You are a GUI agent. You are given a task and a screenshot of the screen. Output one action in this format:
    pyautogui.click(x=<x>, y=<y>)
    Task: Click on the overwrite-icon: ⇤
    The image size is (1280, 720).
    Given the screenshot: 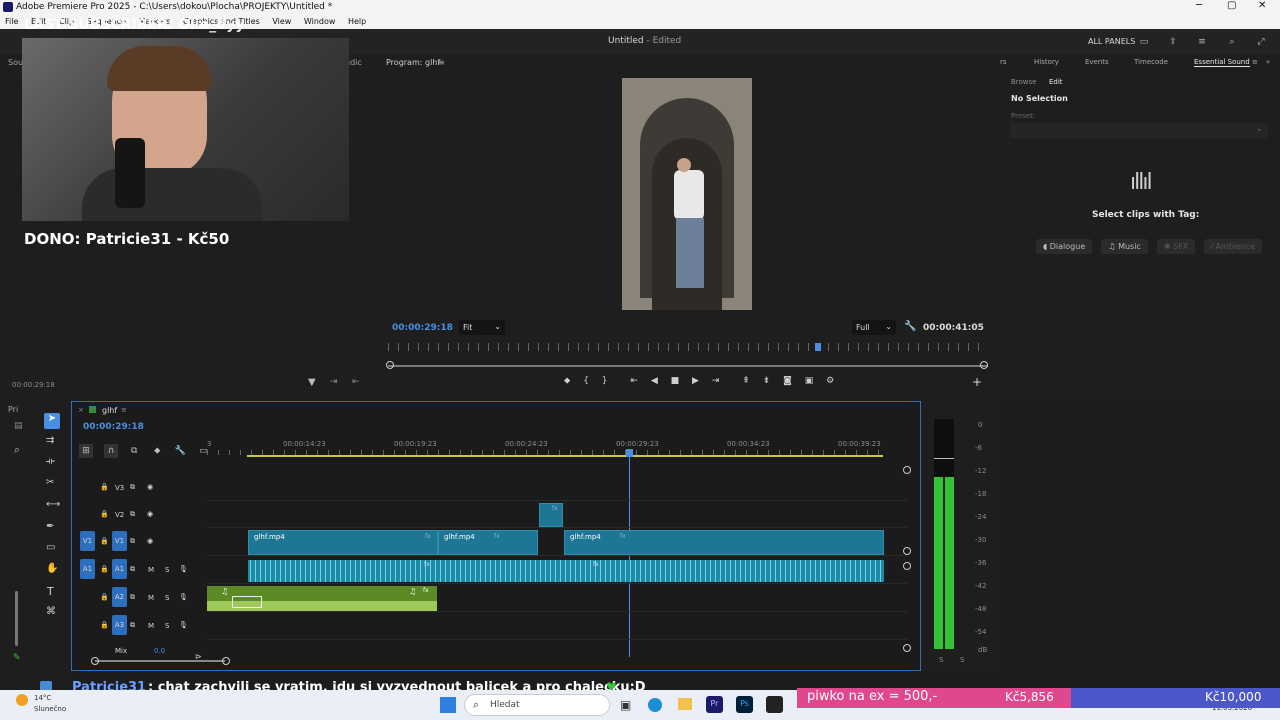 What is the action you would take?
    pyautogui.click(x=356, y=382)
    